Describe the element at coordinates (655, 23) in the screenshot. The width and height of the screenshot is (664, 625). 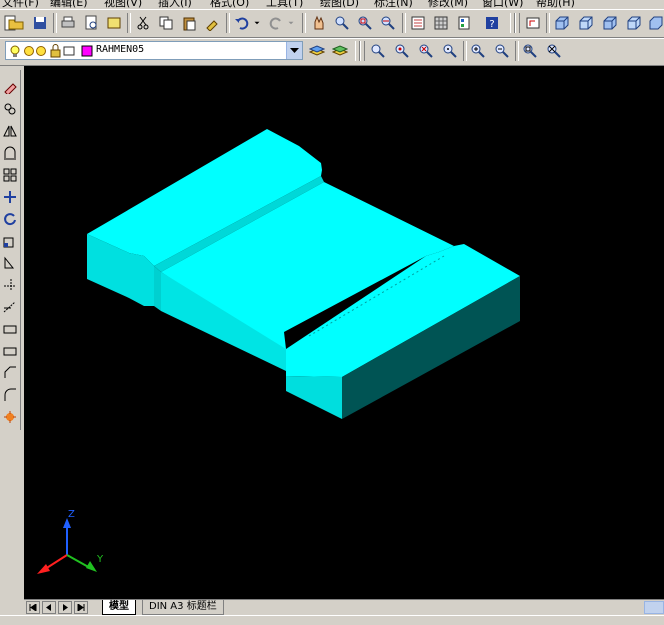
I see `view-front-icon` at that location.